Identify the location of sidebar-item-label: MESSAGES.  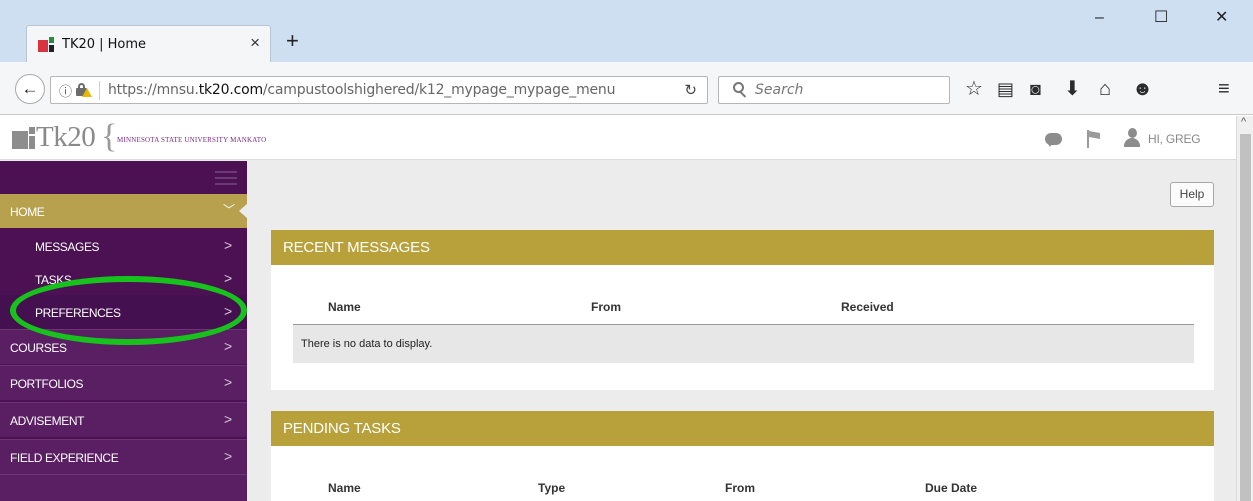
(67, 247).